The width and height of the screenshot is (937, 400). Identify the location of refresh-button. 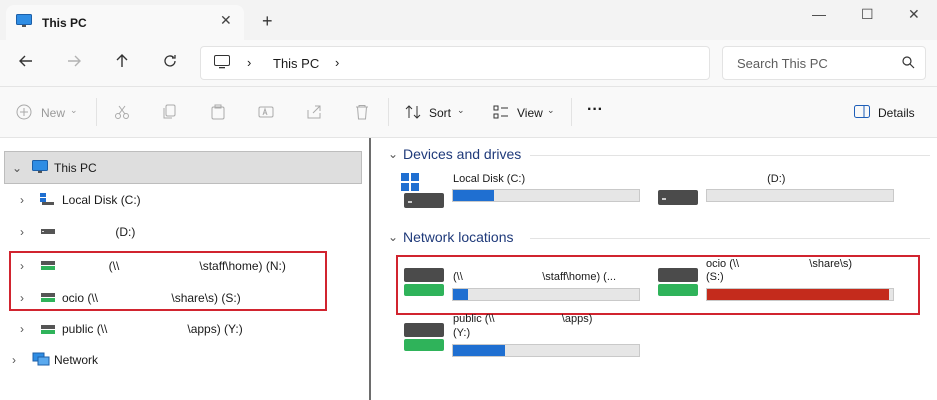
(170, 63).